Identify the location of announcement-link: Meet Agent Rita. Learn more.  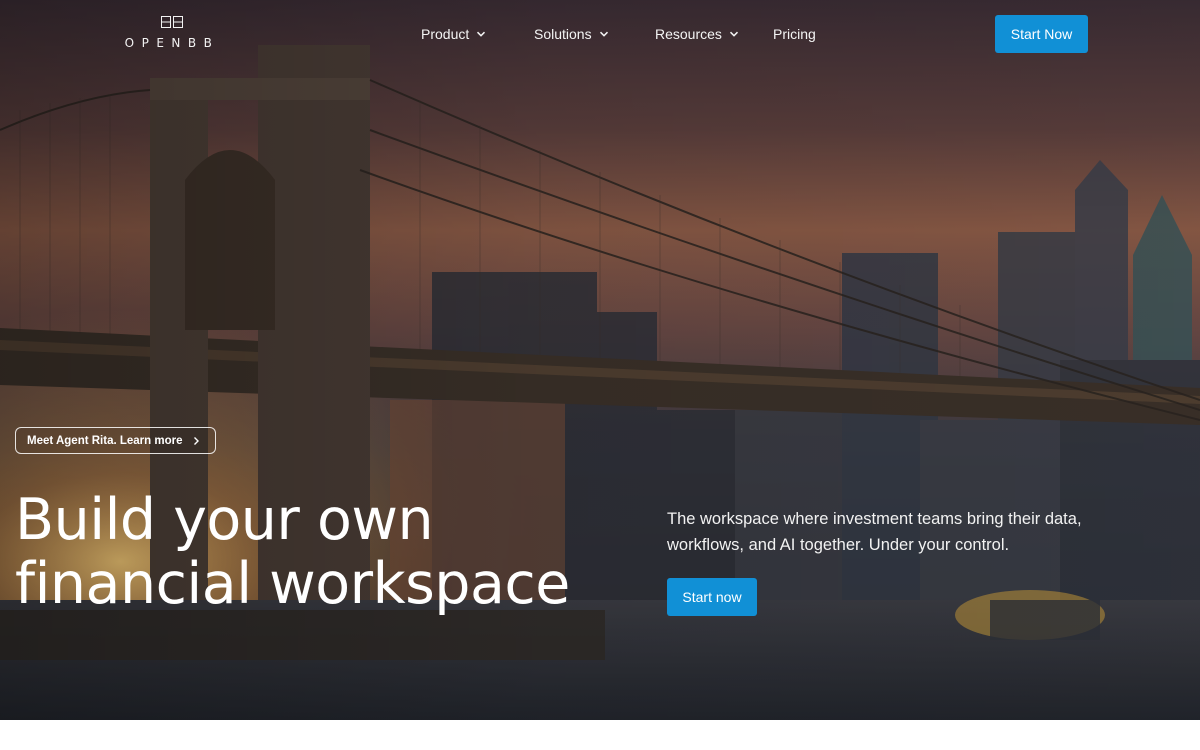
(115, 440).